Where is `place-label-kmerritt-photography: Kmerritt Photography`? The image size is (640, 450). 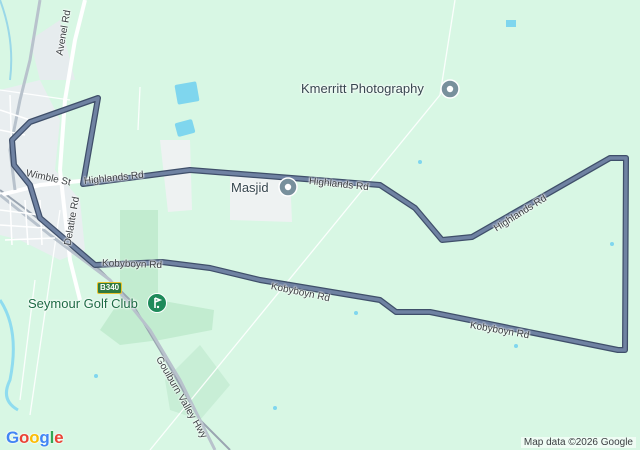
place-label-kmerritt-photography: Kmerritt Photography is located at coordinates (362, 88).